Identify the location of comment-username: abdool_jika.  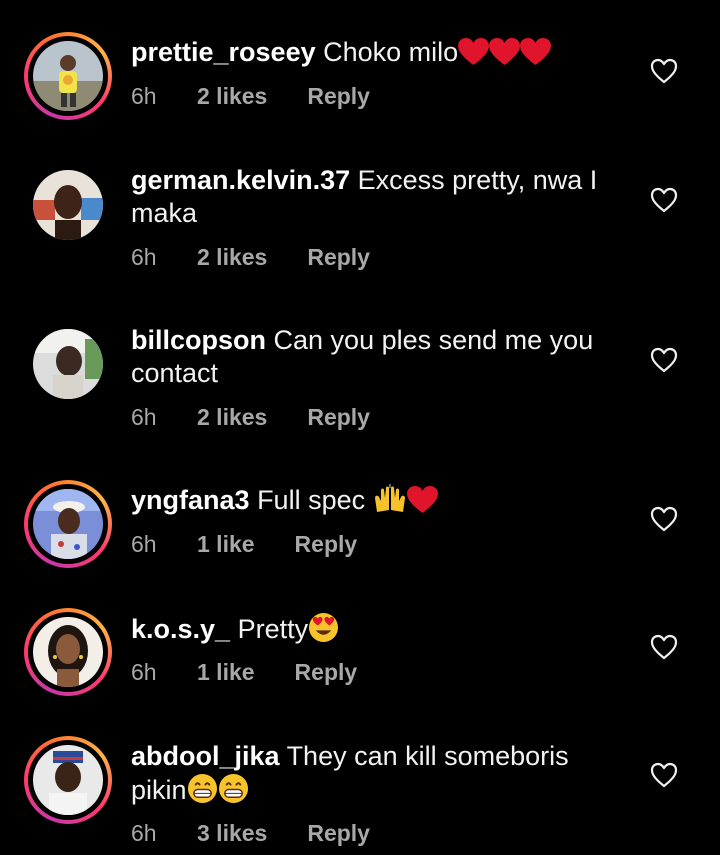
(205, 756).